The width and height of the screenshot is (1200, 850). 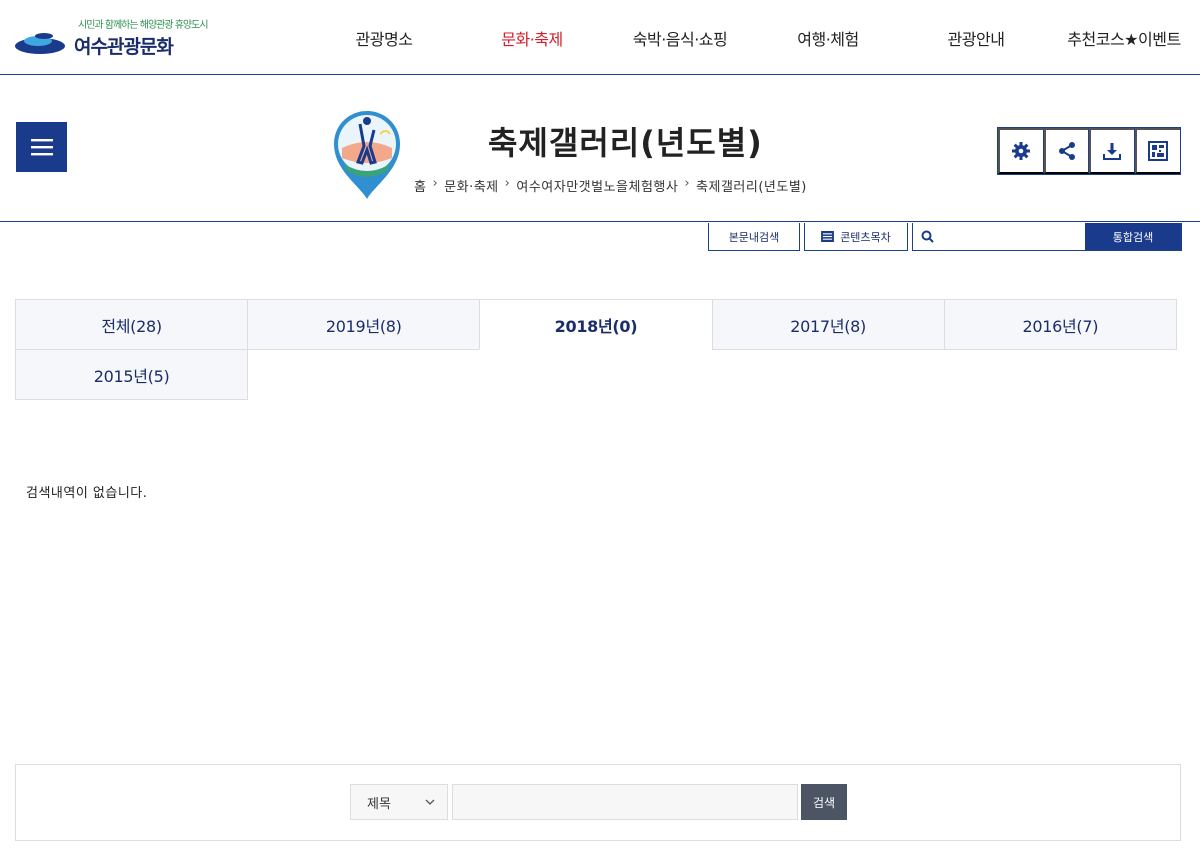 I want to click on tab-all: 전체(28), so click(x=132, y=324).